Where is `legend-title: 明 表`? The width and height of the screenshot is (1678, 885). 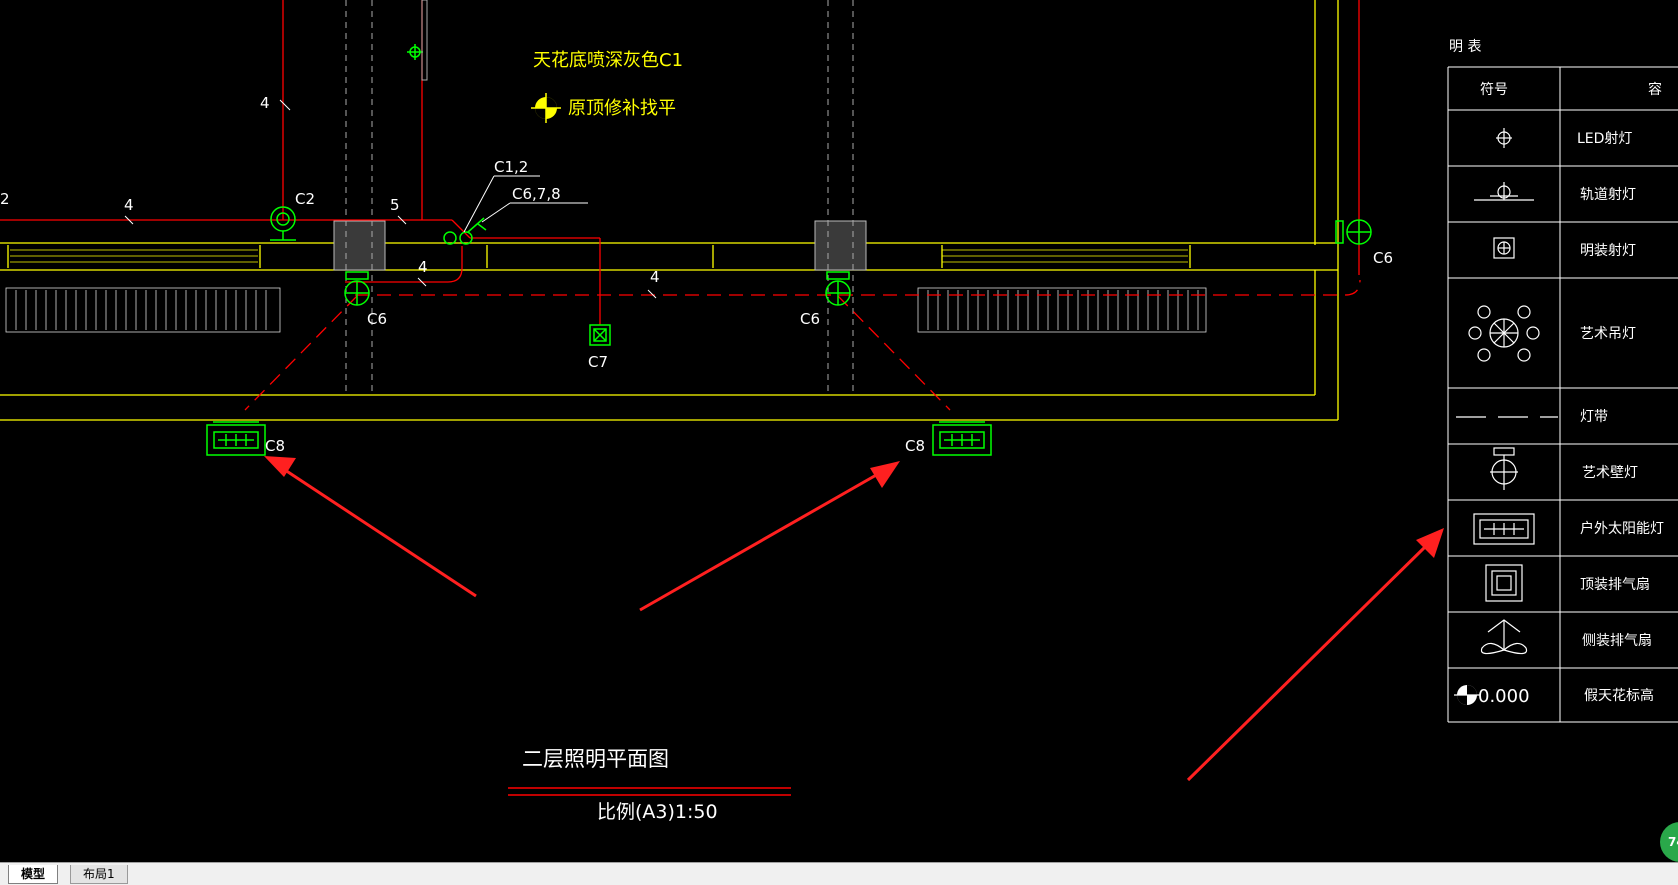 legend-title: 明 表 is located at coordinates (1465, 47).